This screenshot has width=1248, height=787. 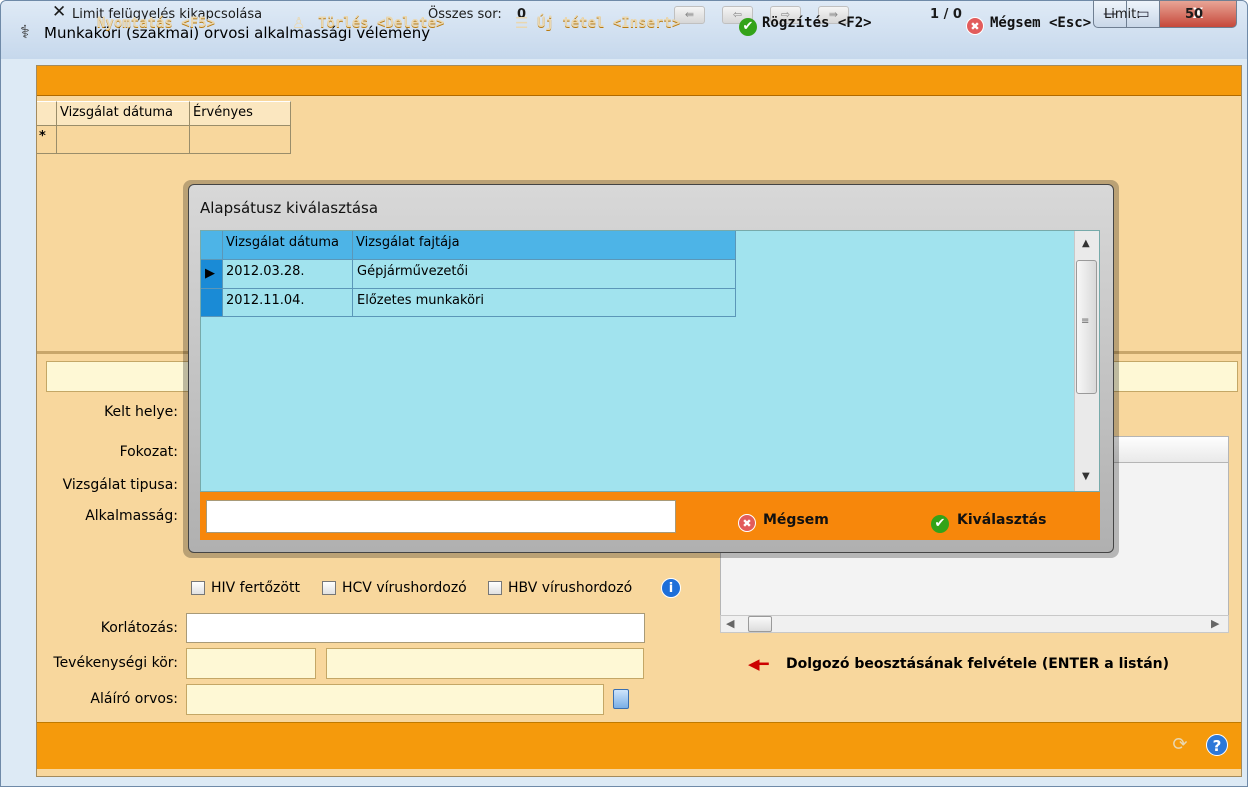 I want to click on grid-column-header: Vizsgálat dátuma, so click(x=123, y=113).